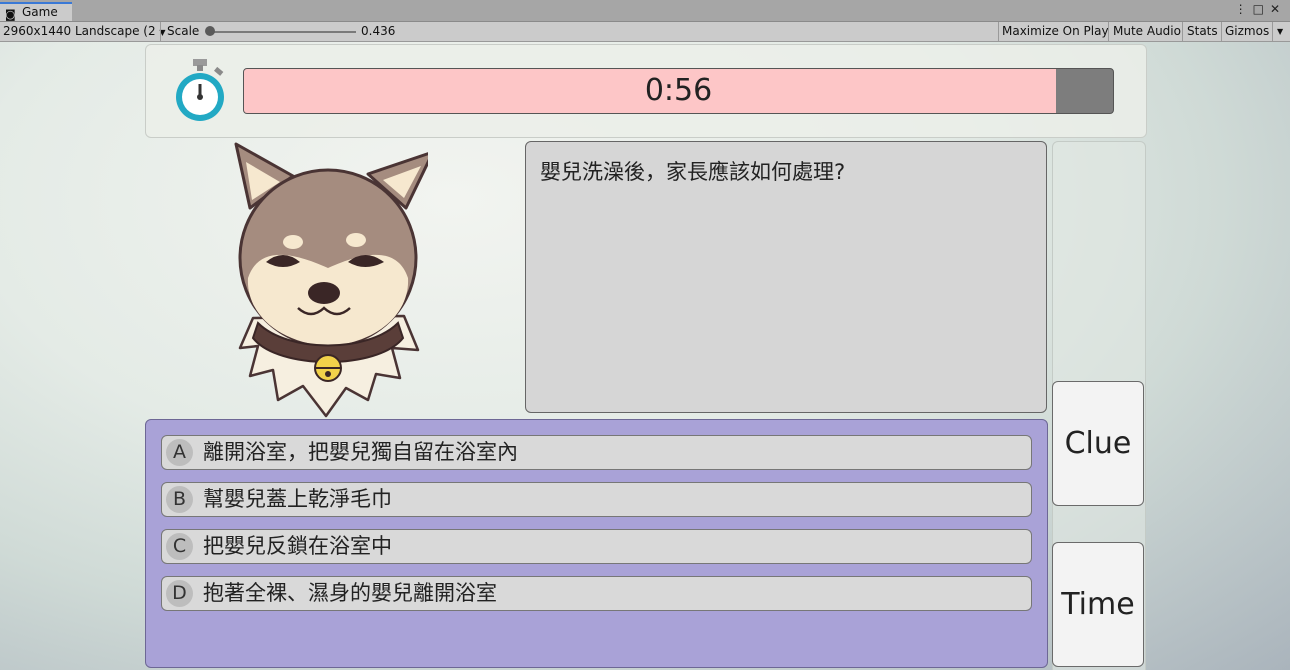 The image size is (1290, 670). I want to click on shiba-dog-character, so click(331, 280).